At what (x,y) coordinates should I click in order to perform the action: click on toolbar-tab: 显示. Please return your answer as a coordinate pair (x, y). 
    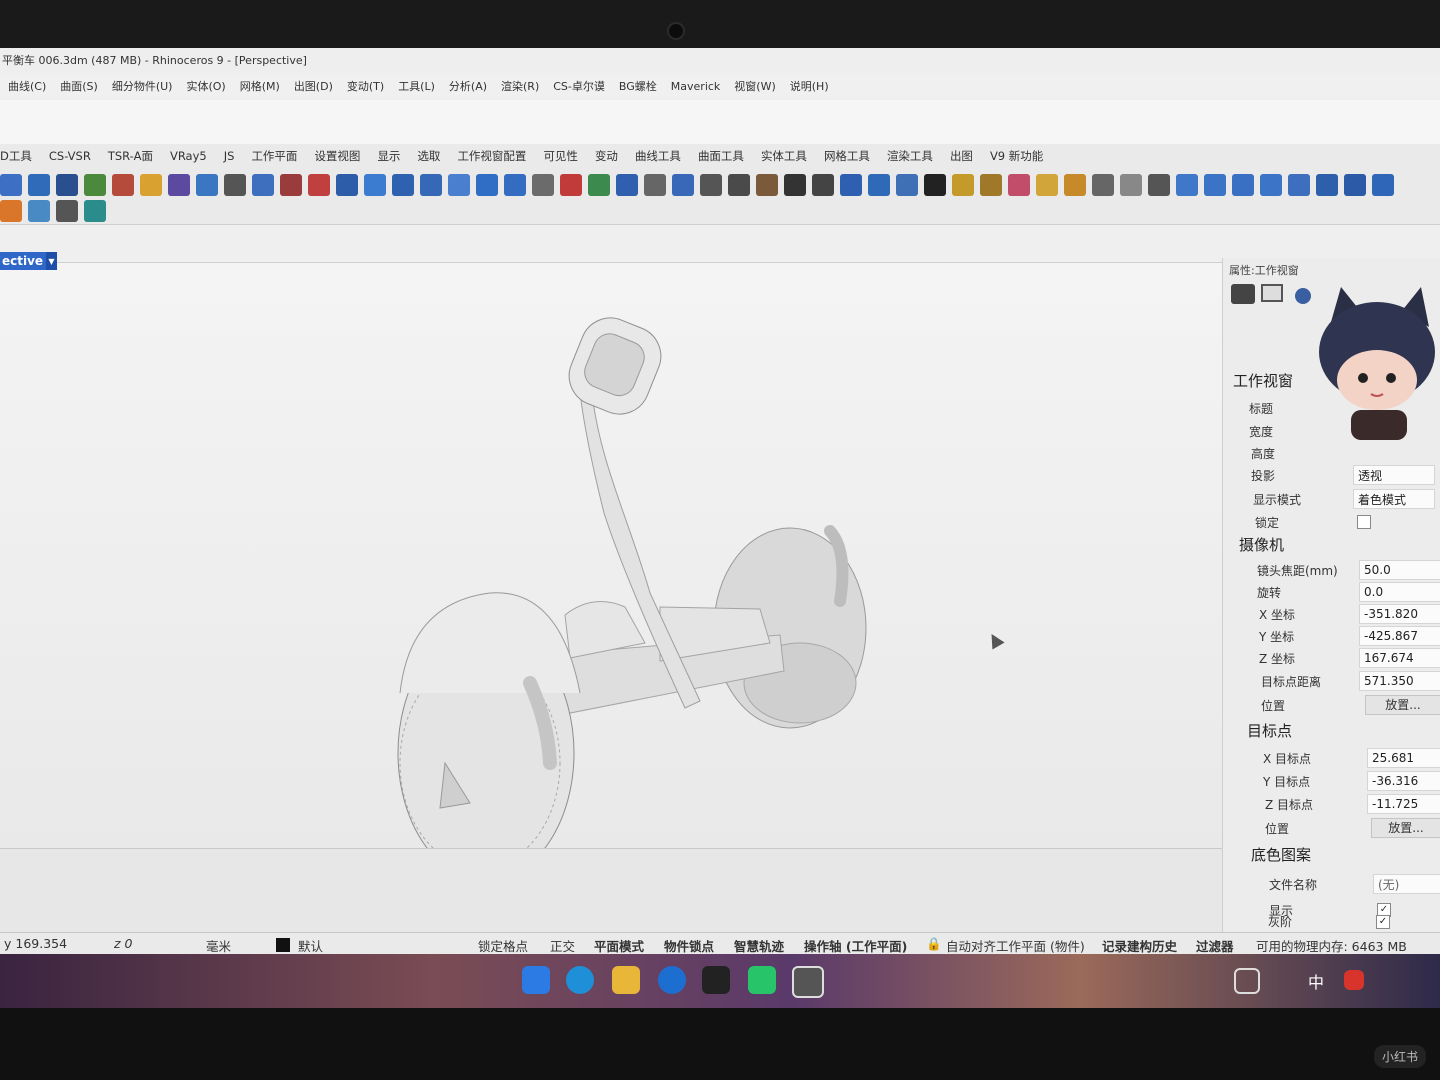
    Looking at the image, I should click on (388, 156).